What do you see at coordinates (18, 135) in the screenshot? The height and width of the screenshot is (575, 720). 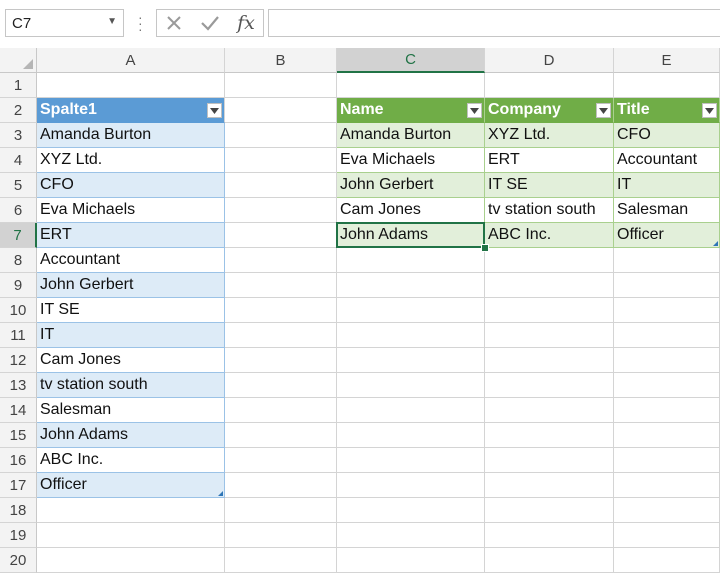 I see `row-header-3: 3` at bounding box center [18, 135].